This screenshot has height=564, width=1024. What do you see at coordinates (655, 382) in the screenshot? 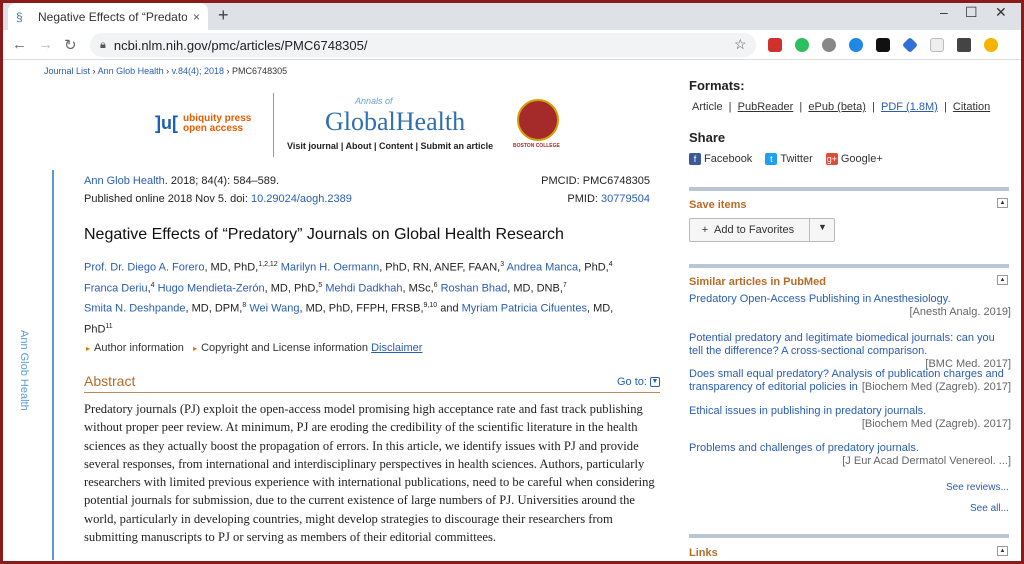
I see `chevron-down-icon: ▼` at bounding box center [655, 382].